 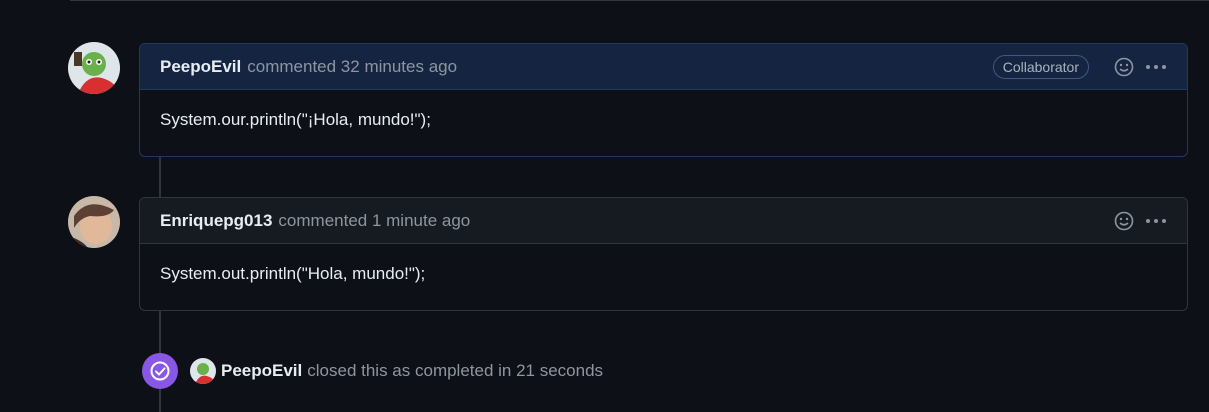 What do you see at coordinates (374, 221) in the screenshot?
I see `comment-timestamp: commented 1 minute ago` at bounding box center [374, 221].